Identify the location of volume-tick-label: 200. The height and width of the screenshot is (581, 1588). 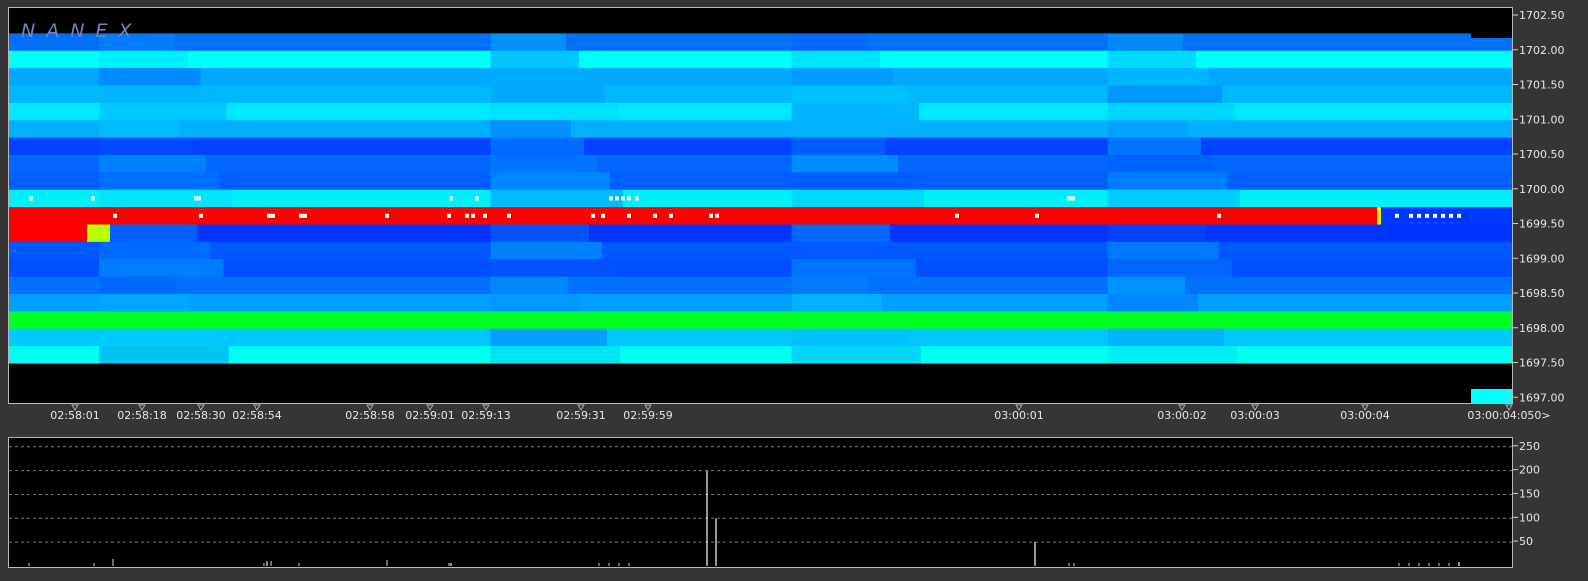
(1529, 470).